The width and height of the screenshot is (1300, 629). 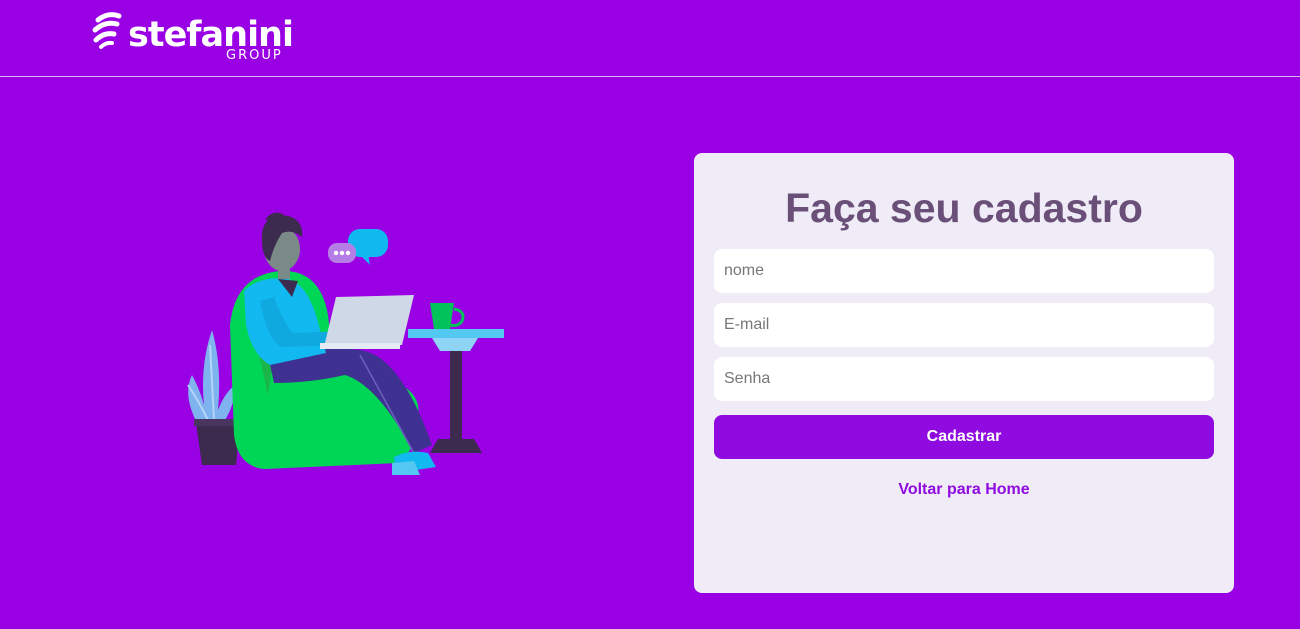 I want to click on back-to-home-link: Voltar para Home, so click(x=964, y=490).